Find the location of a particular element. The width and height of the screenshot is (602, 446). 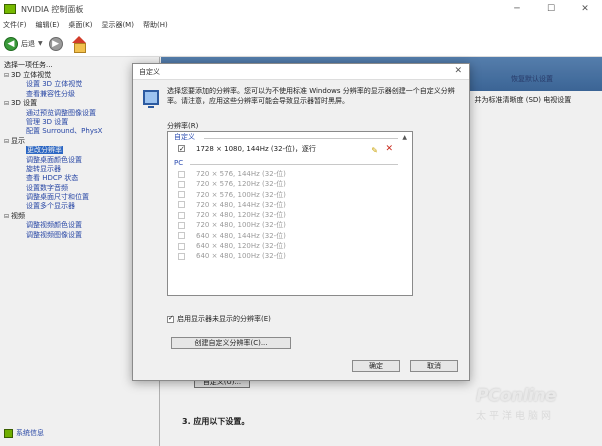

resolution-label: 720 × 576, 144Hz (32-位) is located at coordinates (241, 174).